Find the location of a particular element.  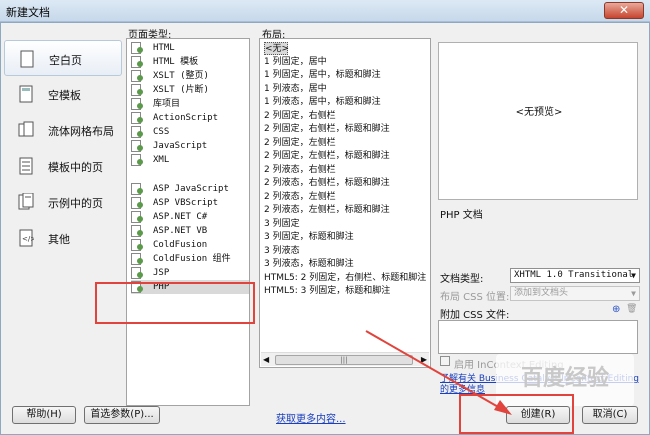

annotation-arrow is located at coordinates (438, 372).